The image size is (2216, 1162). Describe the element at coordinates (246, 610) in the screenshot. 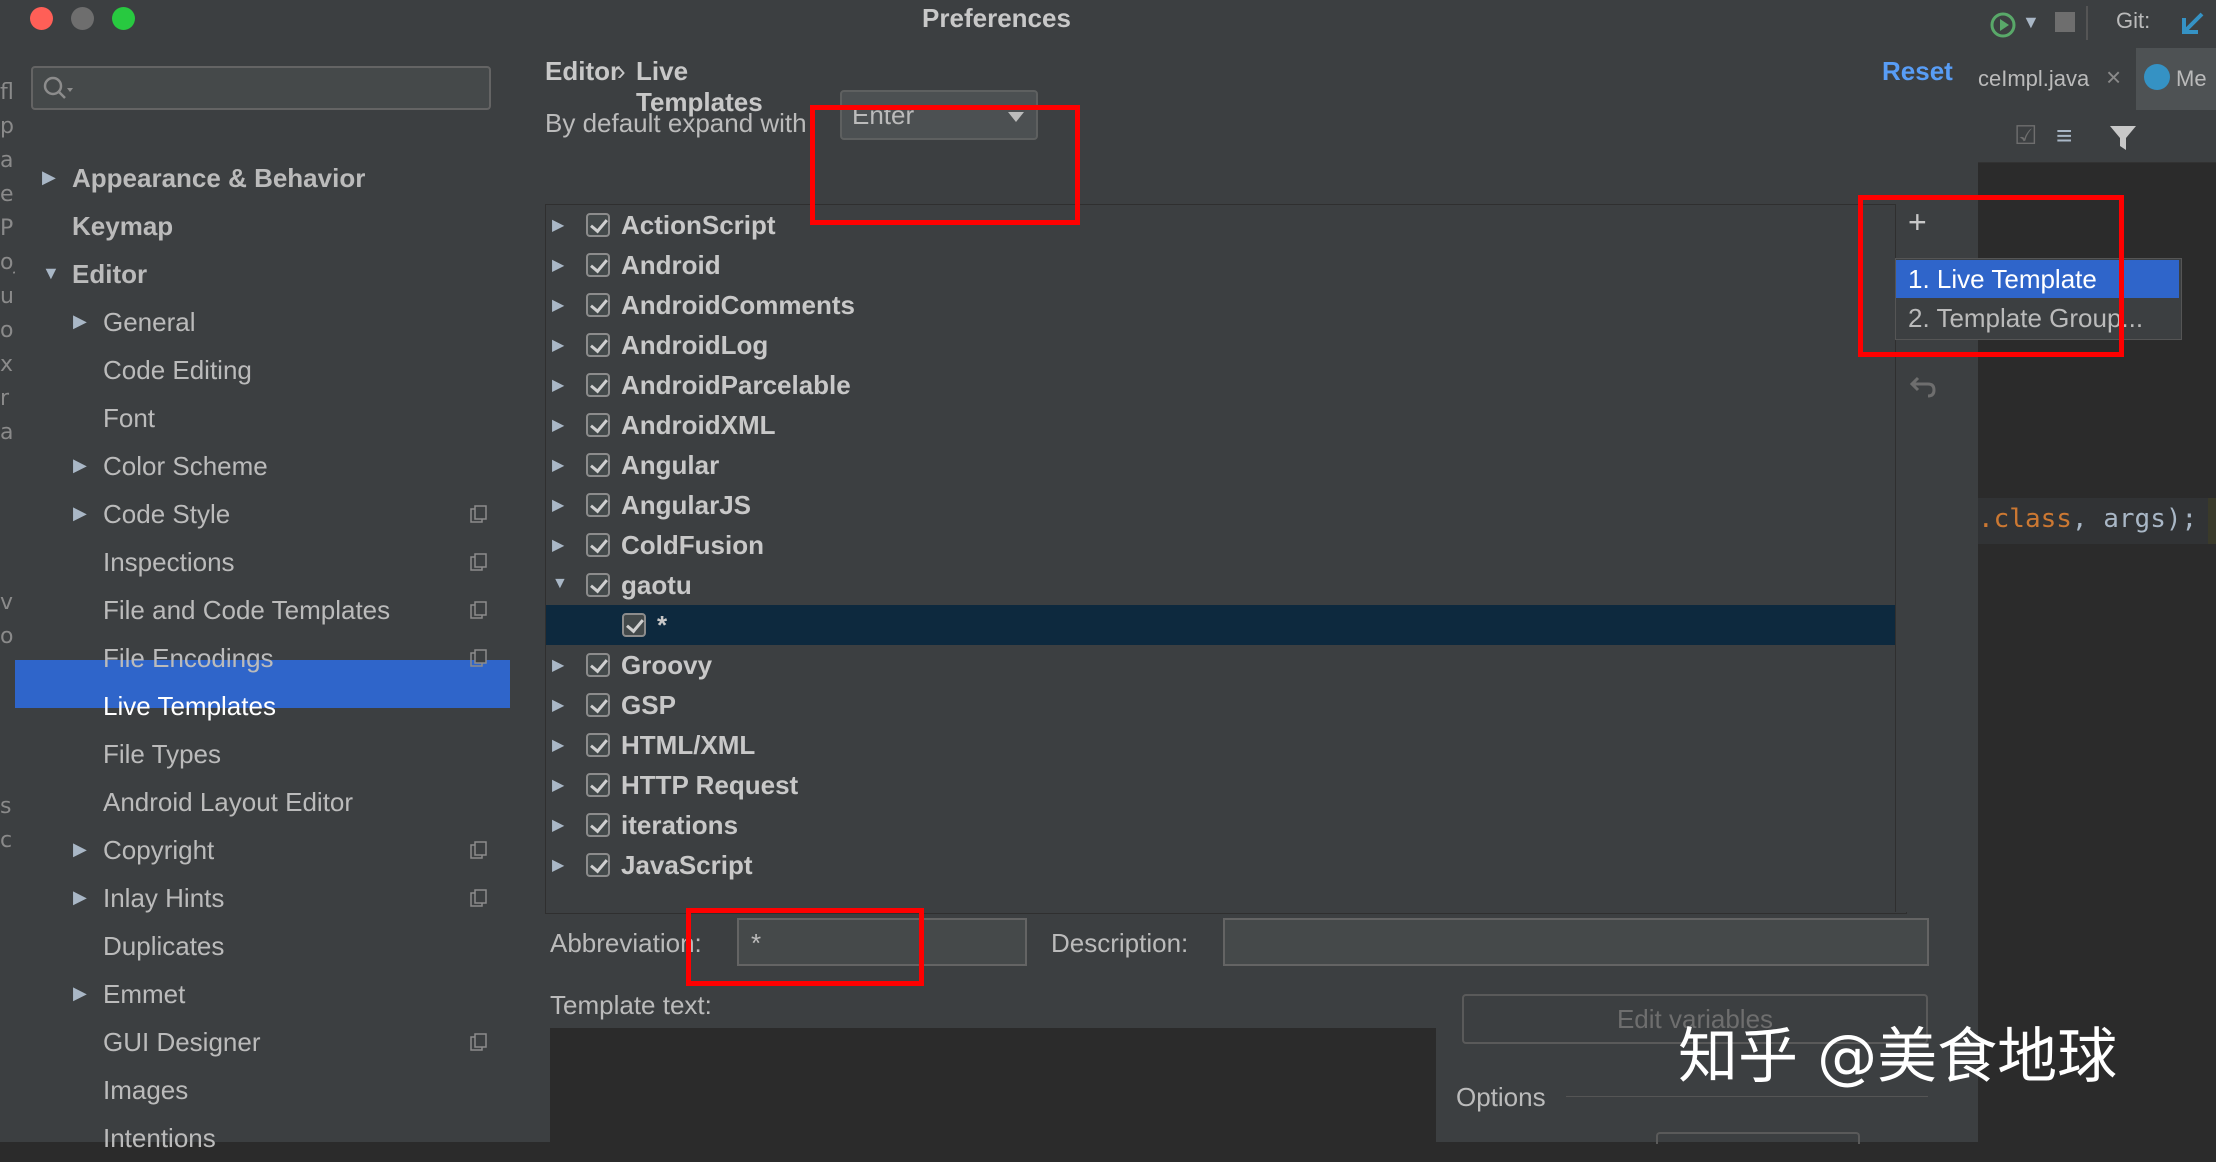

I see `sidebar-item-file-and-code-templates: File and Code Templates` at that location.